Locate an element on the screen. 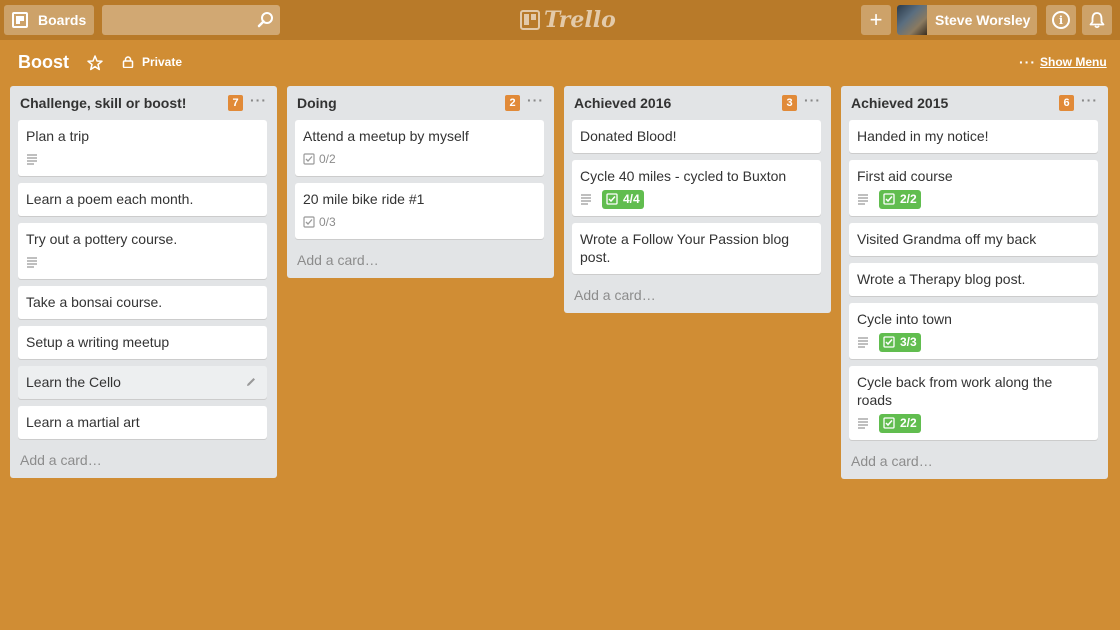  show-menu-link: Show Menu is located at coordinates (1073, 62).